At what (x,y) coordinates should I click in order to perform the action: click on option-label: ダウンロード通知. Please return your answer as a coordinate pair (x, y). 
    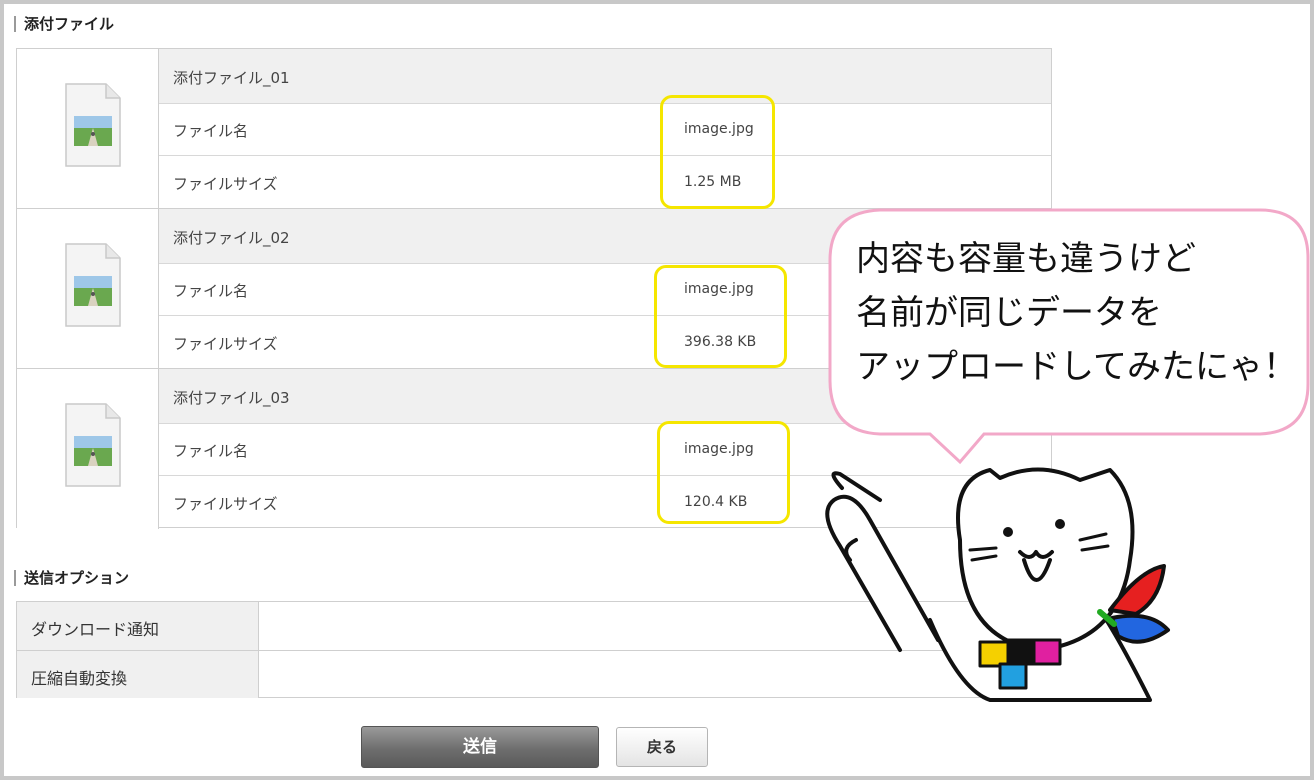
    Looking at the image, I should click on (138, 626).